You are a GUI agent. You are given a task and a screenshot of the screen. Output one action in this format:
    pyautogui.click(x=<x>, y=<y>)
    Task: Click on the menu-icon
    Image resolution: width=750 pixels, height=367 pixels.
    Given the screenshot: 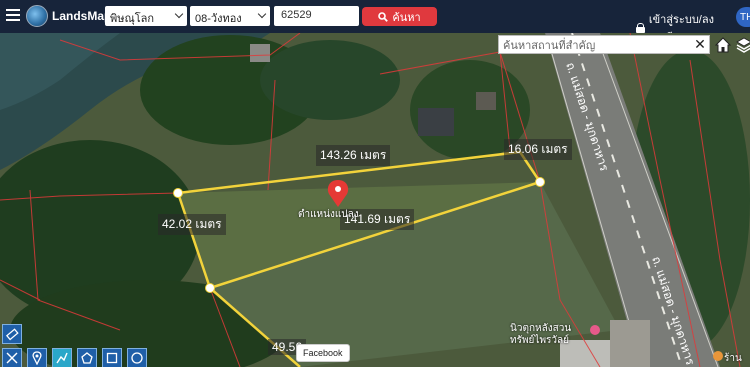 What is the action you would take?
    pyautogui.click(x=13, y=15)
    